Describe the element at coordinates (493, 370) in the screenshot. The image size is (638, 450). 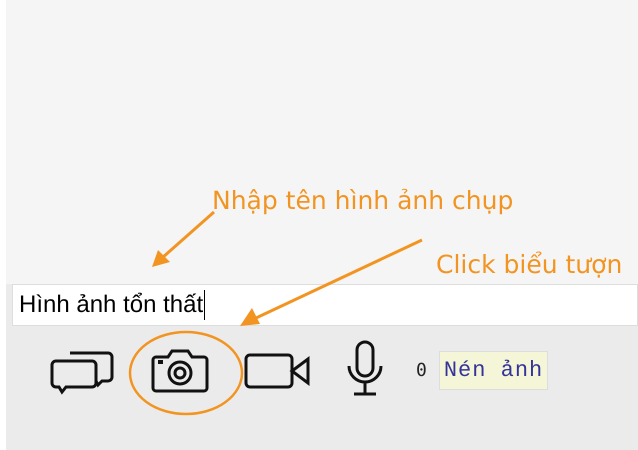
I see `compress-image-button: Nén ảnh` at that location.